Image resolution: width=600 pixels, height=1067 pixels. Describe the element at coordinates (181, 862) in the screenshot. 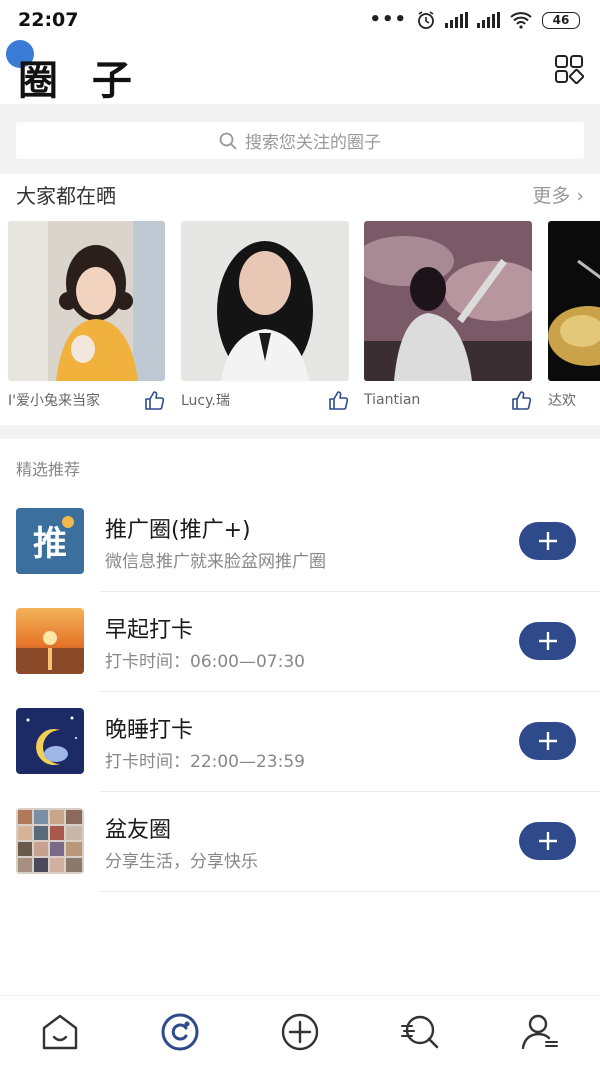

I see `group-desc: 分享生活，分享快乐` at that location.